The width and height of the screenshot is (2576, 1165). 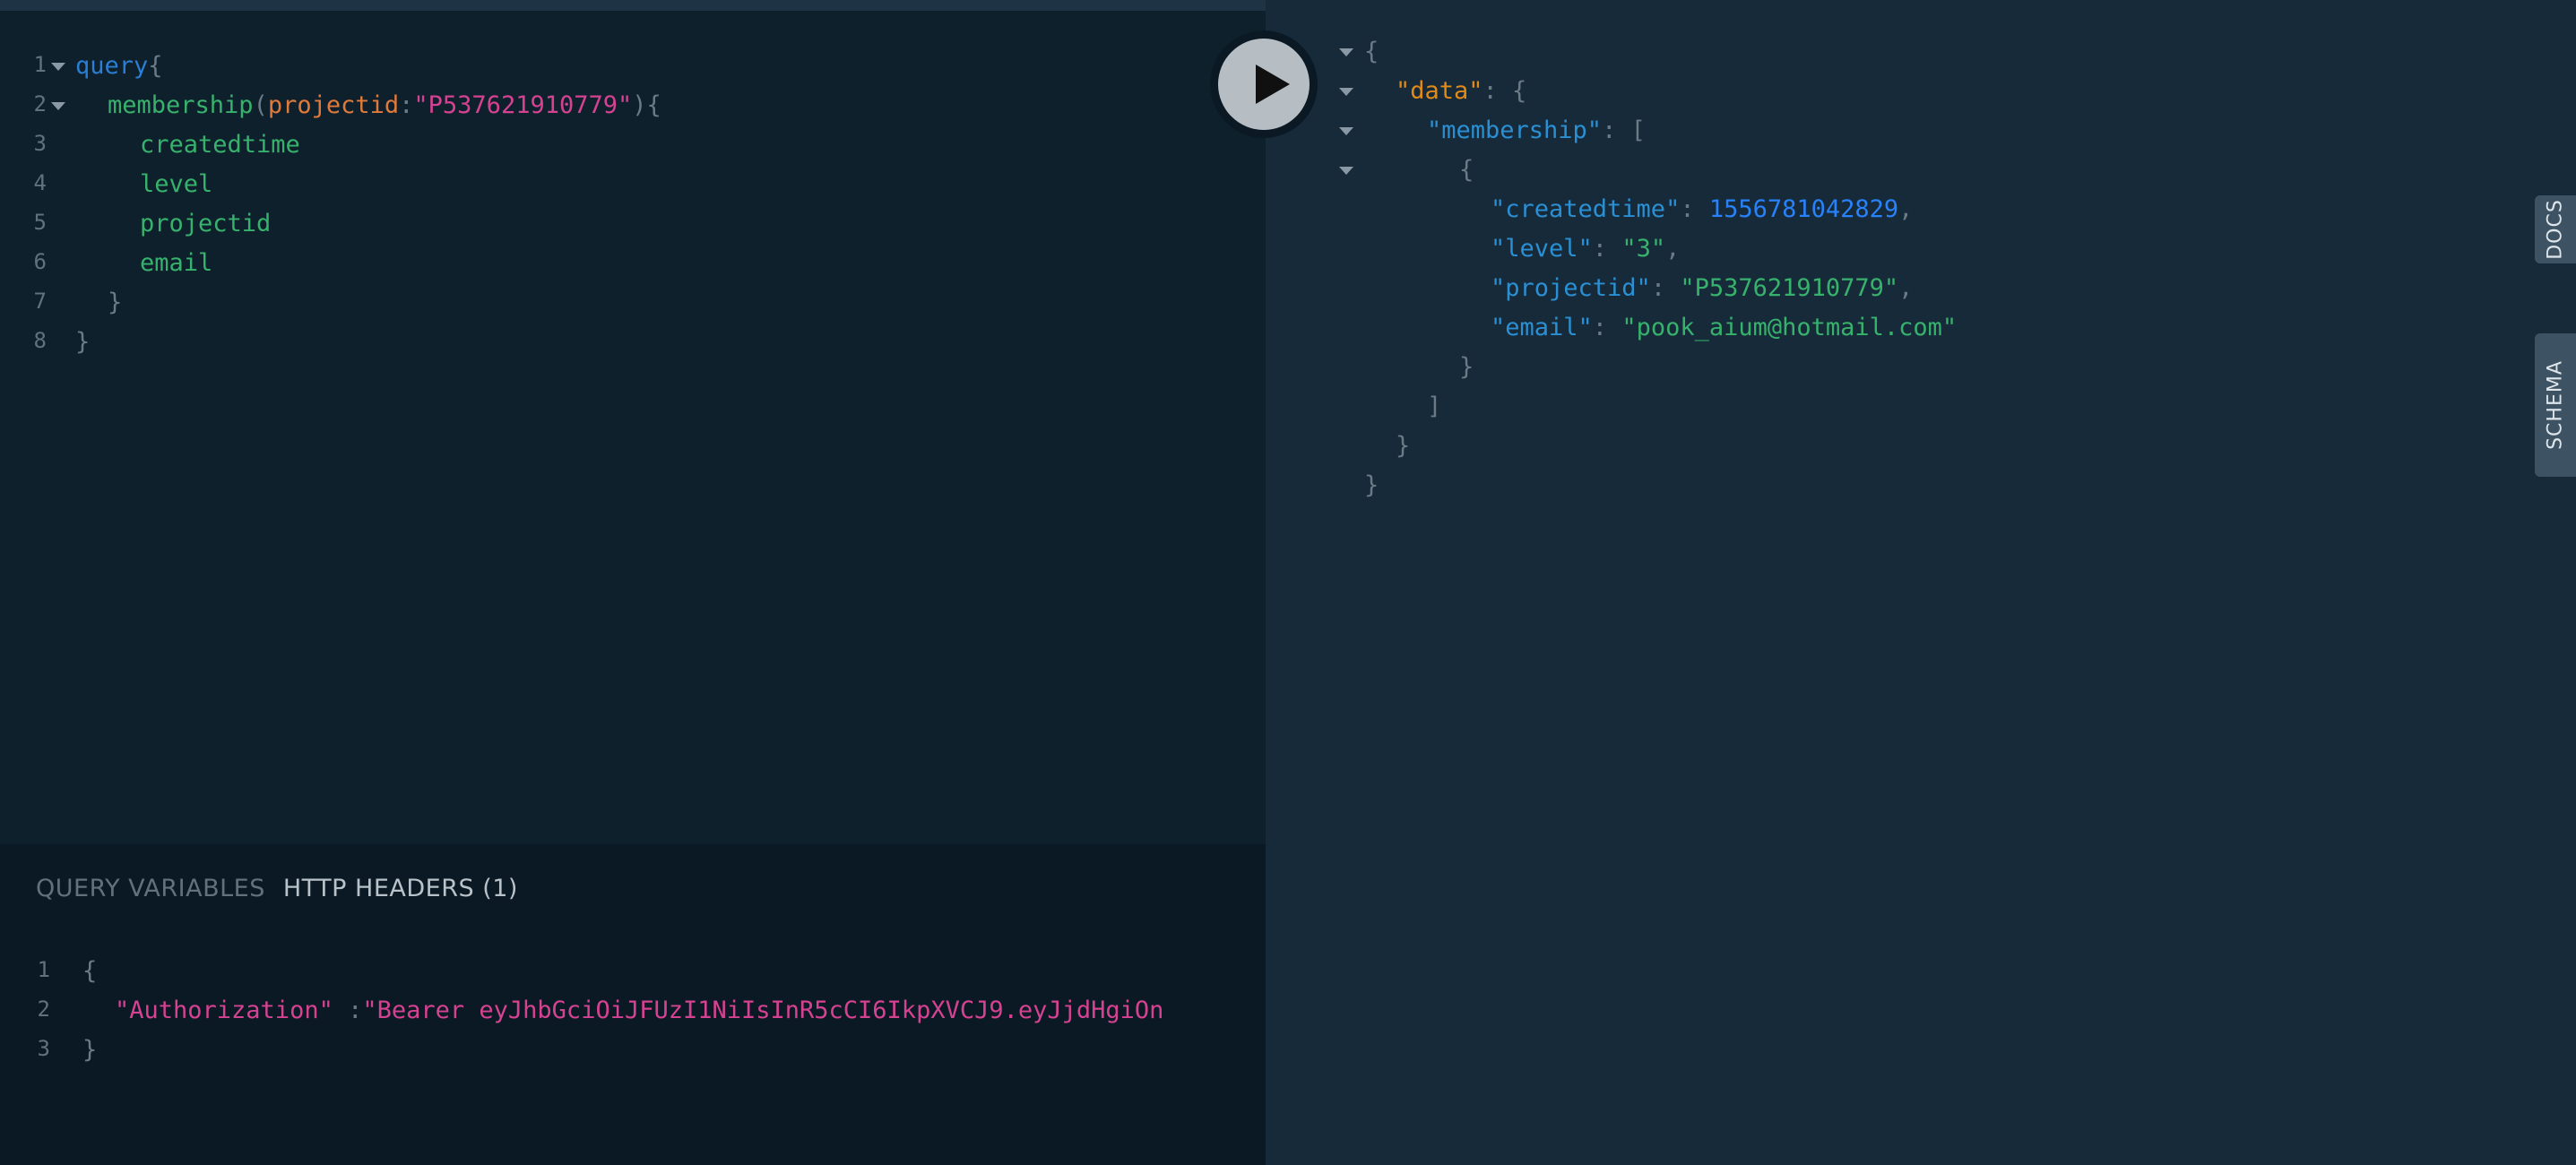 What do you see at coordinates (1586, 209) in the screenshot?
I see `createdtime-key: "createdtime"` at bounding box center [1586, 209].